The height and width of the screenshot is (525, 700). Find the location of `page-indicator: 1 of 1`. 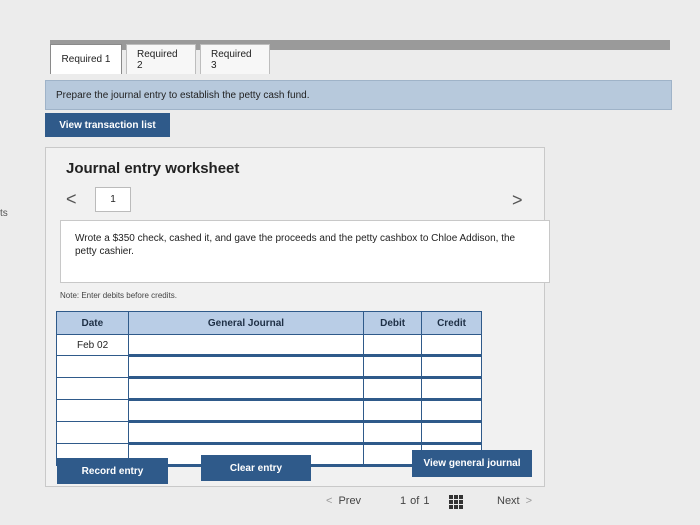

page-indicator: 1 of 1 is located at coordinates (414, 501).